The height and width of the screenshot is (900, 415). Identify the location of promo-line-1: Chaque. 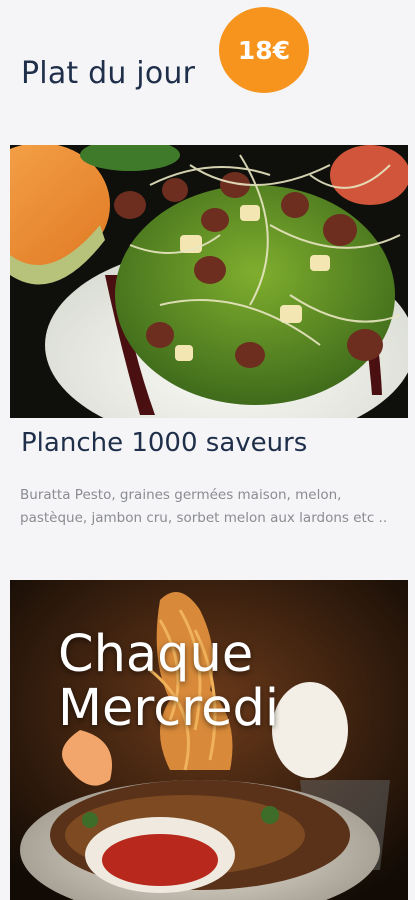
(156, 654).